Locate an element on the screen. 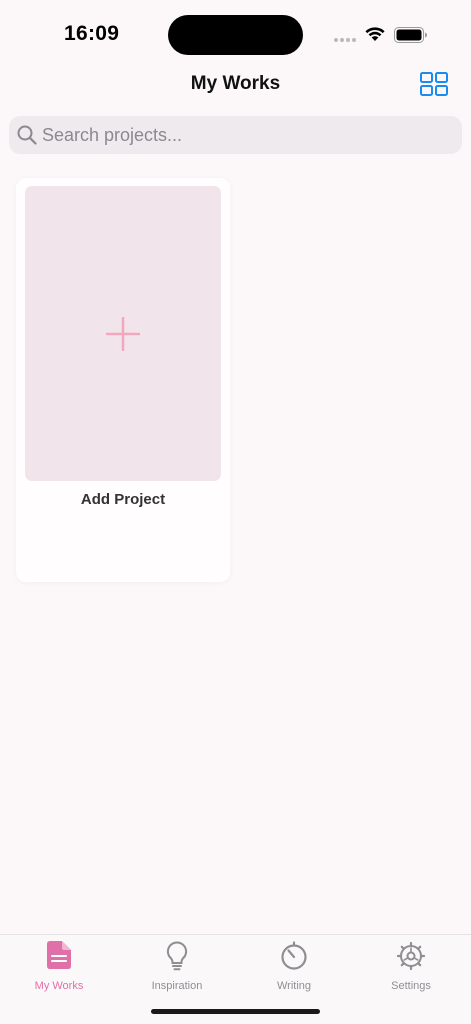 Image resolution: width=471 pixels, height=1024 pixels. wifi-icon is located at coordinates (375, 34).